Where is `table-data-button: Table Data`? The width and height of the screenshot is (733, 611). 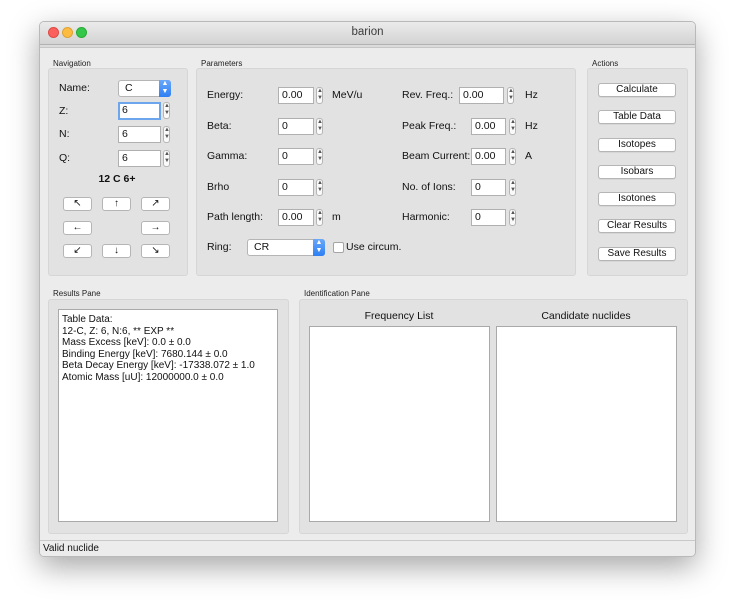
table-data-button: Table Data is located at coordinates (637, 117).